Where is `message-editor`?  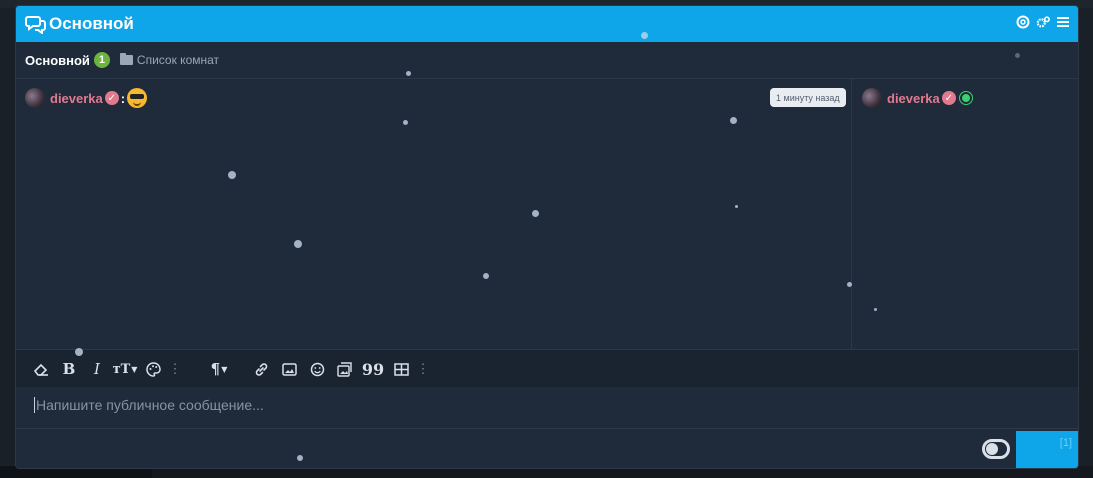
message-editor is located at coordinates (547, 405).